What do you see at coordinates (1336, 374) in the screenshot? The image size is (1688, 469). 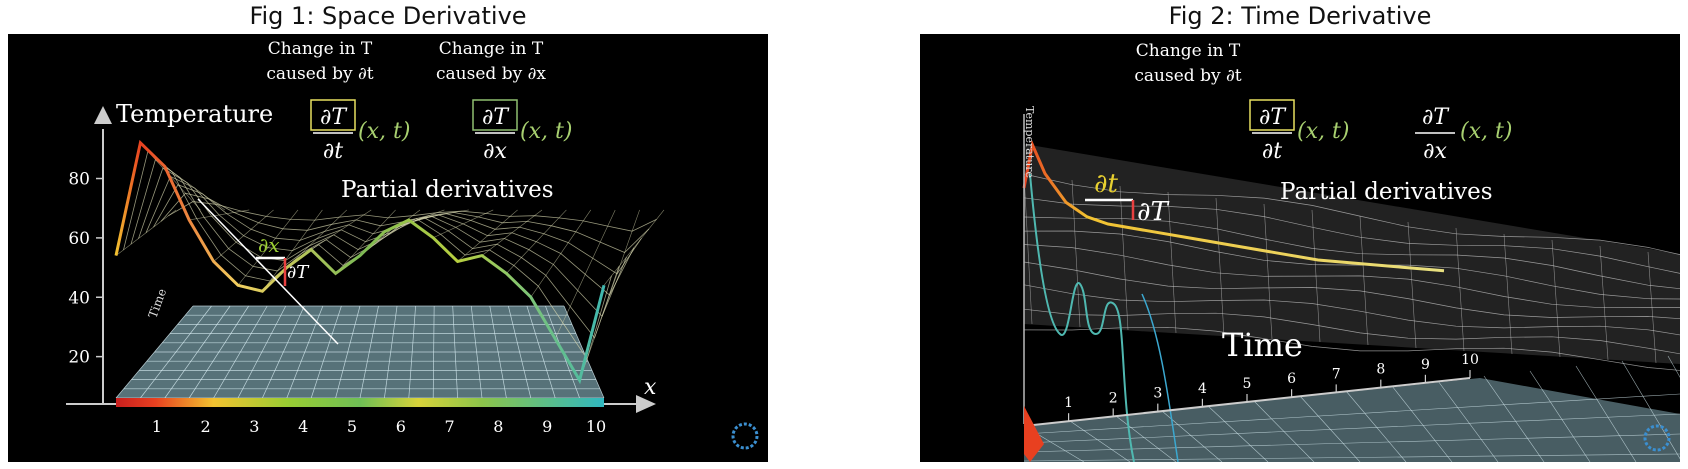 I see `time-tick-label: 7` at bounding box center [1336, 374].